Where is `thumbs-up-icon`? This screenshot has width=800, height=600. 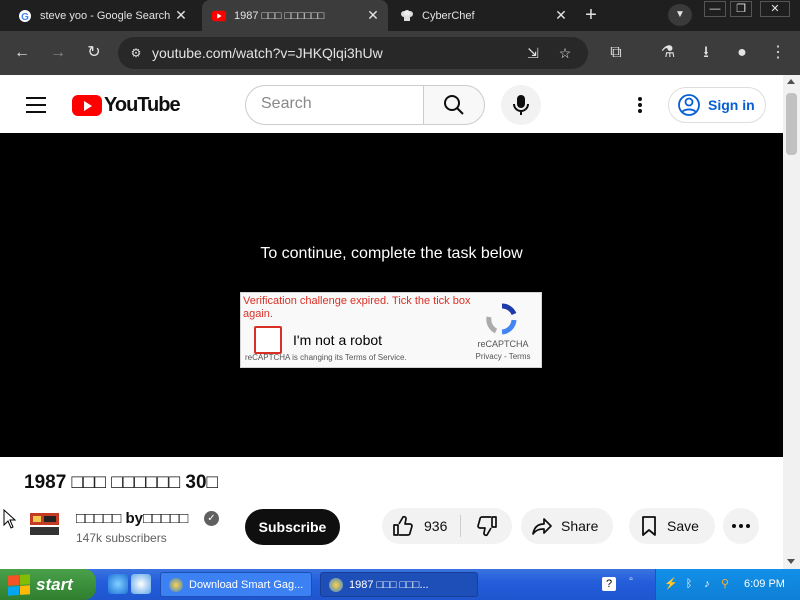
thumbs-up-icon is located at coordinates (403, 525).